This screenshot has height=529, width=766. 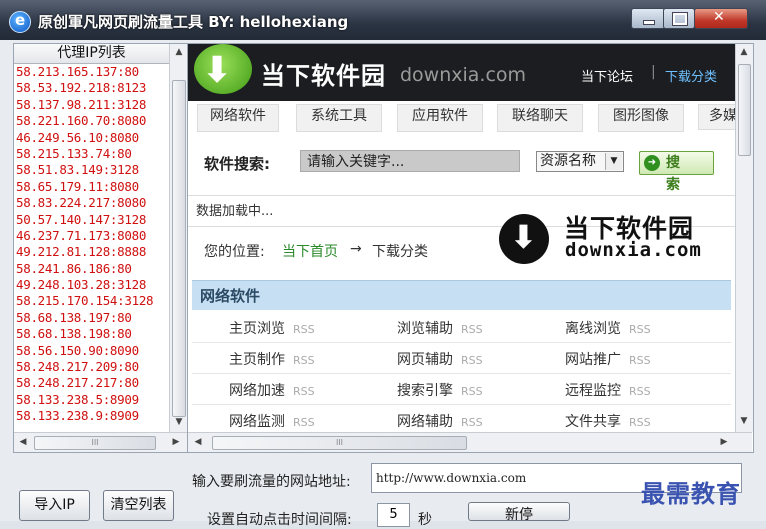 I want to click on proxy-hscroll-thumb: III, so click(x=95, y=443).